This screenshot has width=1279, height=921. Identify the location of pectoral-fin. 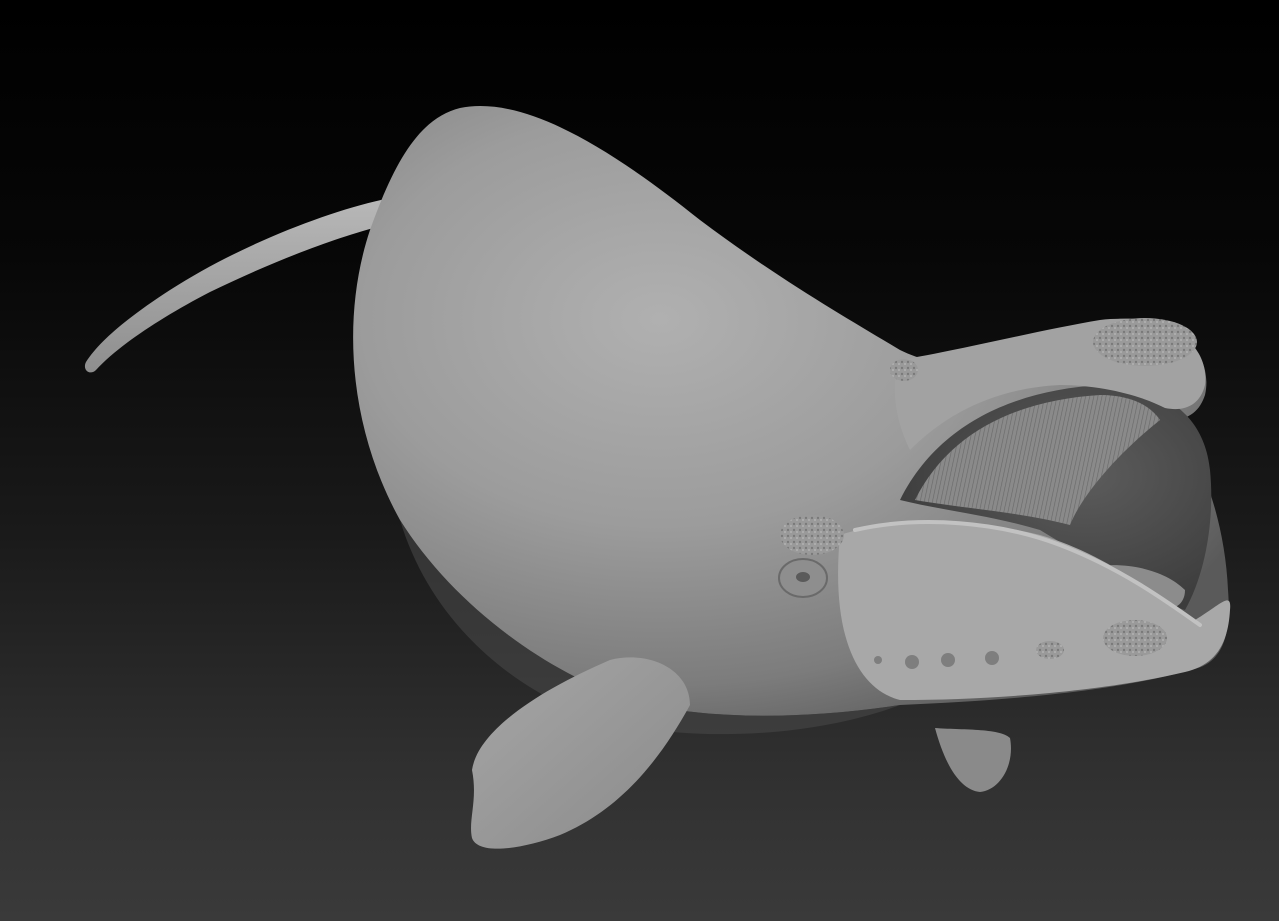
(580, 753).